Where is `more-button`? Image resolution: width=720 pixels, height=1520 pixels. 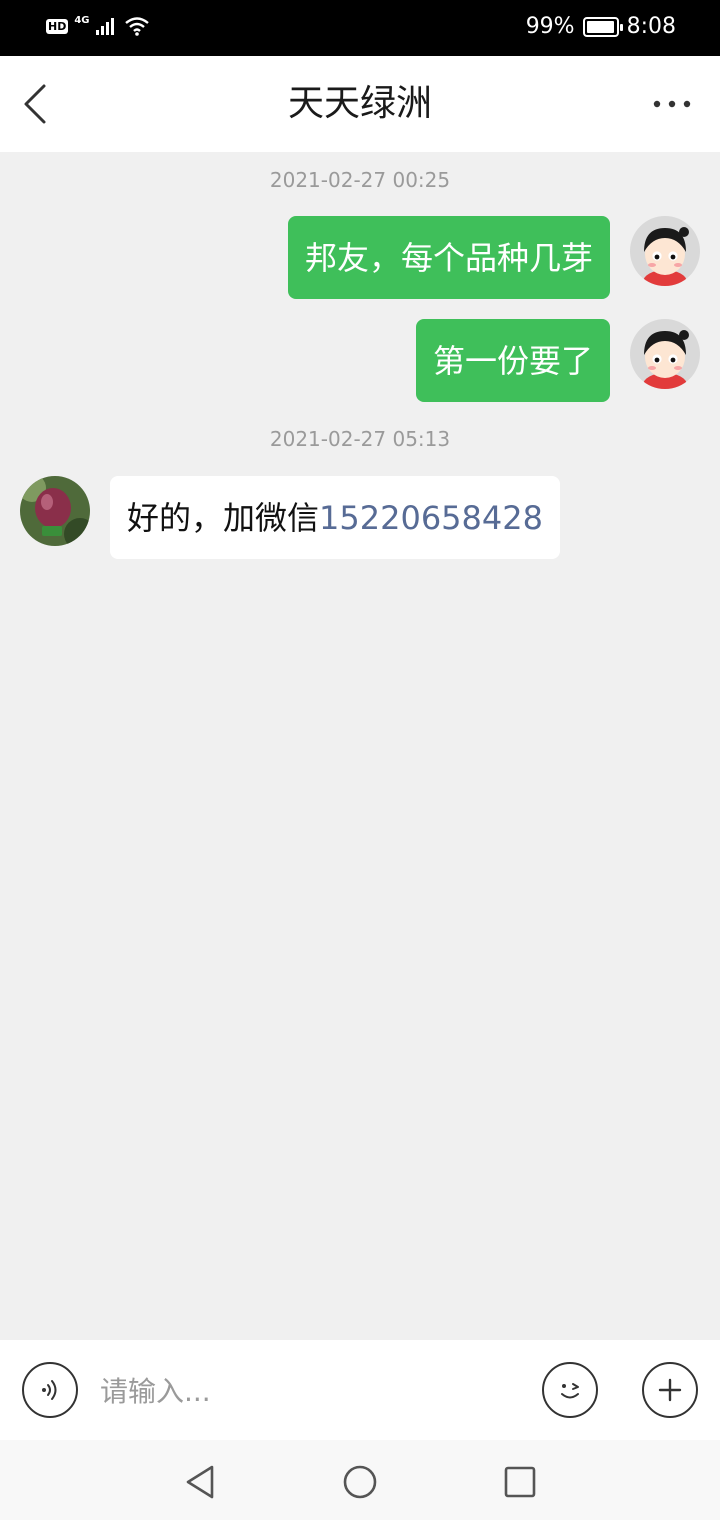
more-button is located at coordinates (672, 104).